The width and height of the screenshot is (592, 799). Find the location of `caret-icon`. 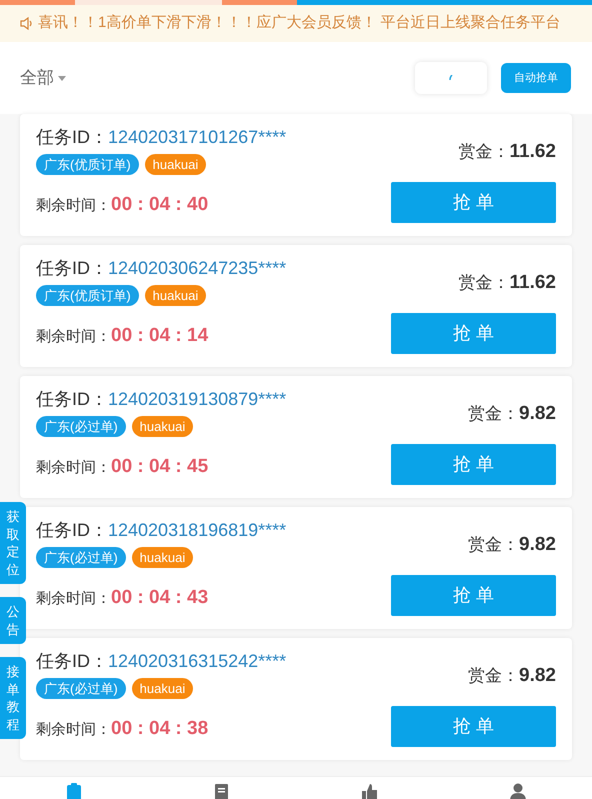

caret-icon is located at coordinates (62, 78).